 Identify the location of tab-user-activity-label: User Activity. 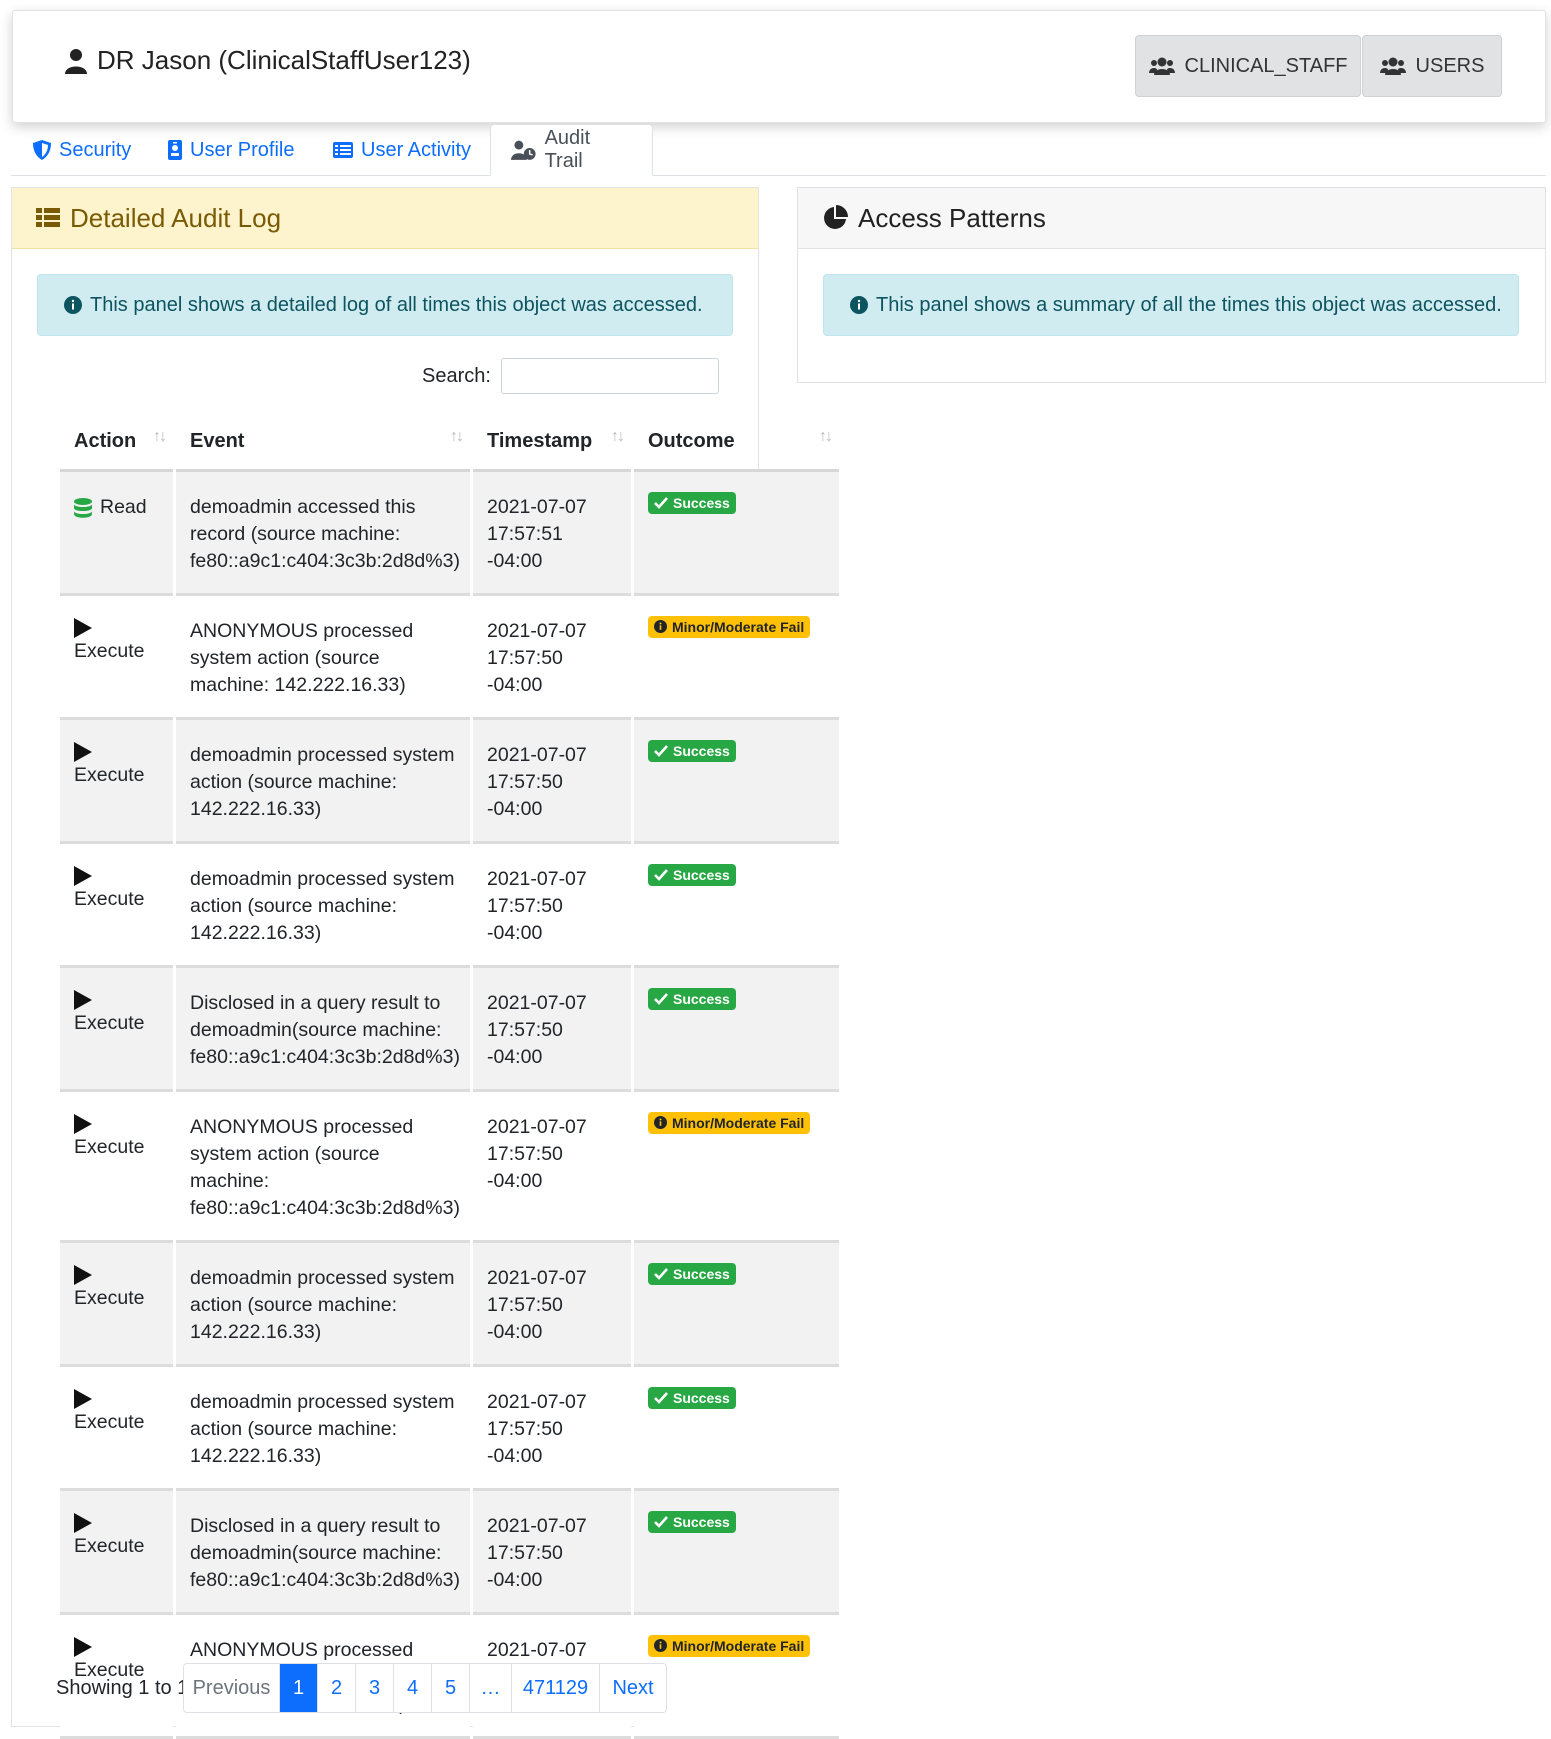
(416, 149).